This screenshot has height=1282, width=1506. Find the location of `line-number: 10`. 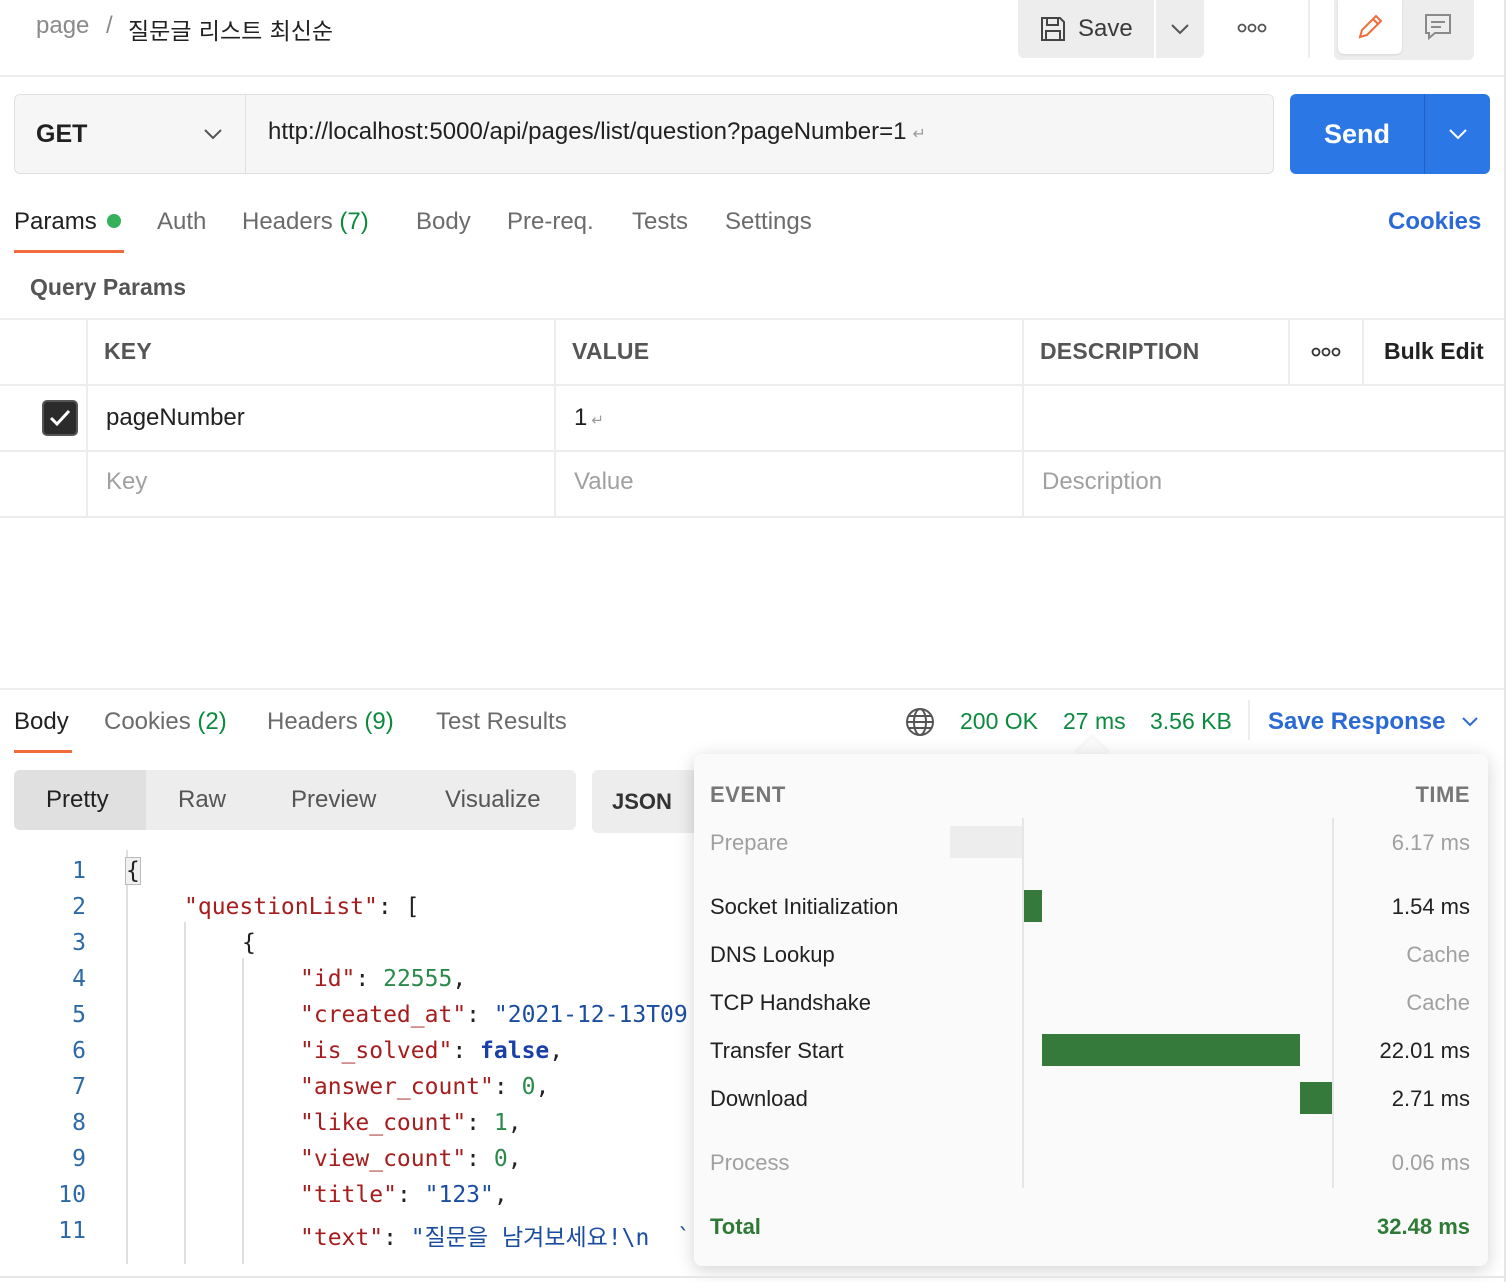

line-number: 10 is located at coordinates (72, 1195).